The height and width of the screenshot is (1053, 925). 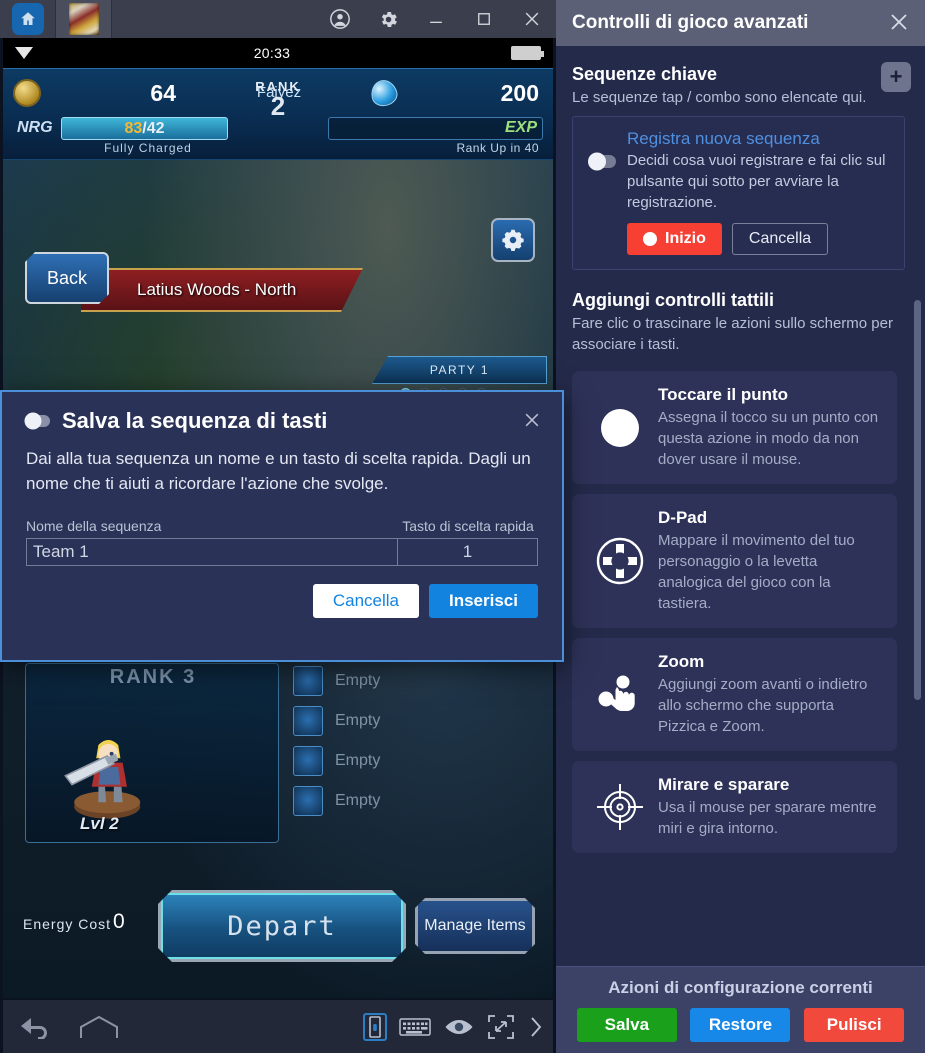 What do you see at coordinates (626, 1025) in the screenshot?
I see `save-button: Salva` at bounding box center [626, 1025].